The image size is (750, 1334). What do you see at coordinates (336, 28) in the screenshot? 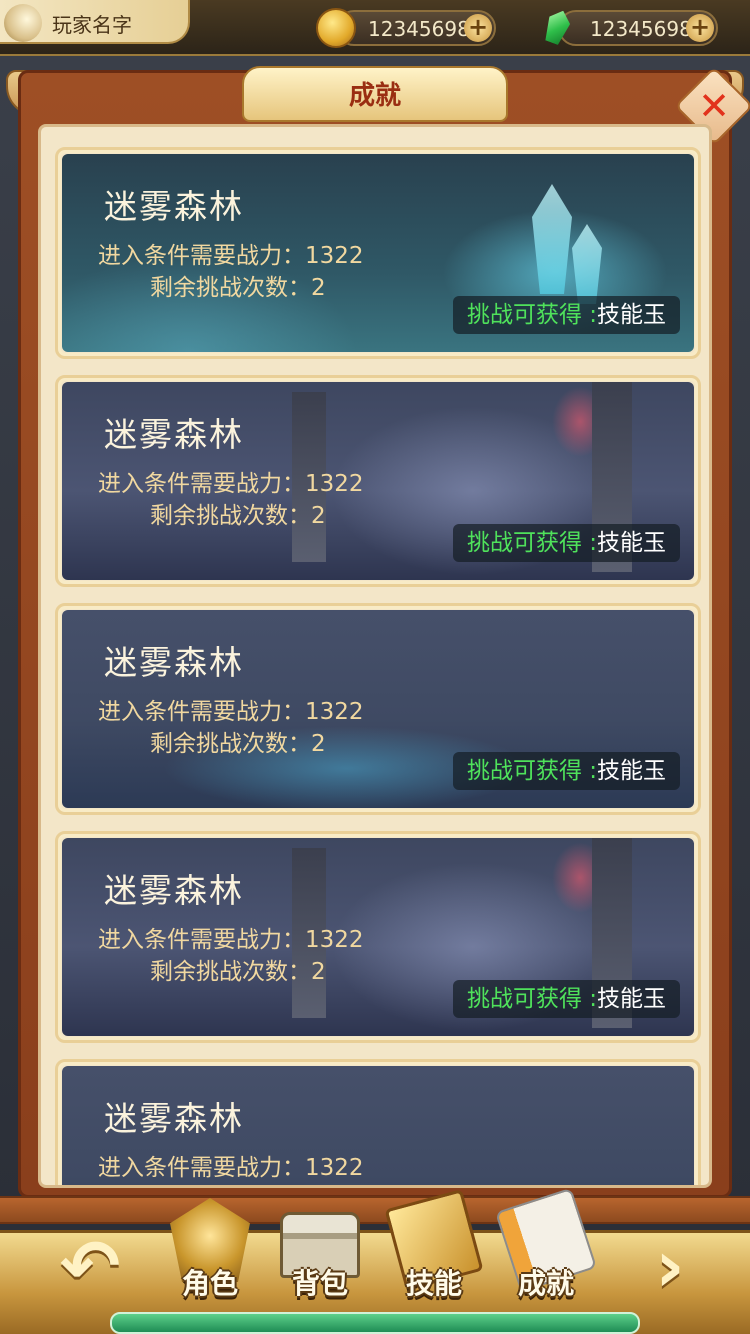
I see `gold-coin-icon` at bounding box center [336, 28].